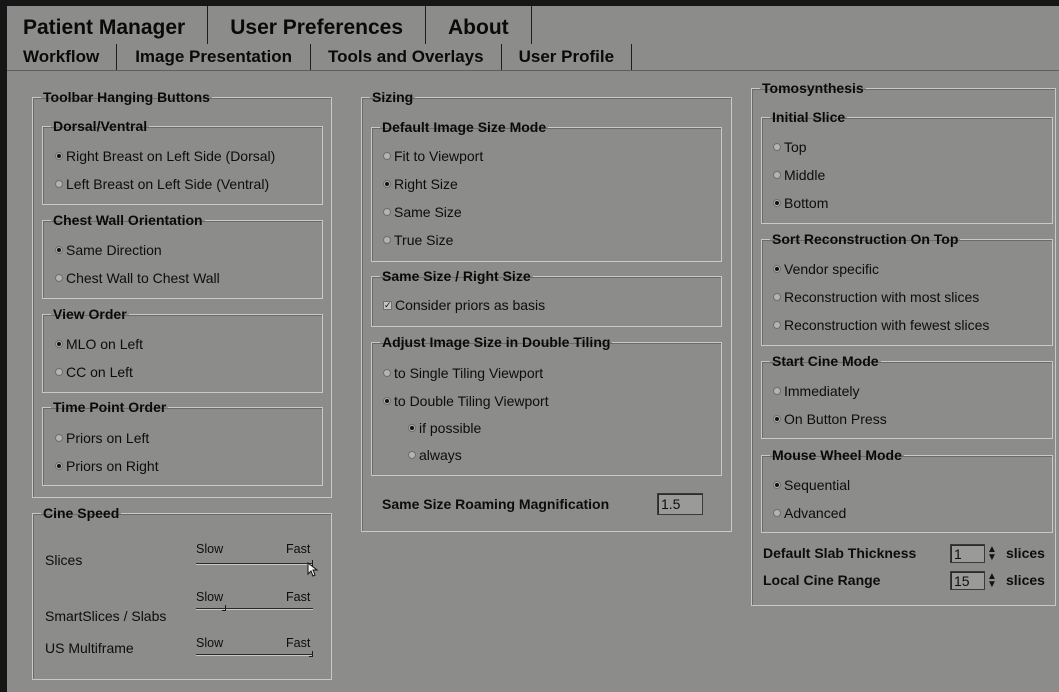 The image size is (1059, 692). Describe the element at coordinates (496, 504) in the screenshot. I see `roaming-magnification-label: Same Size Roaming Magnification` at that location.